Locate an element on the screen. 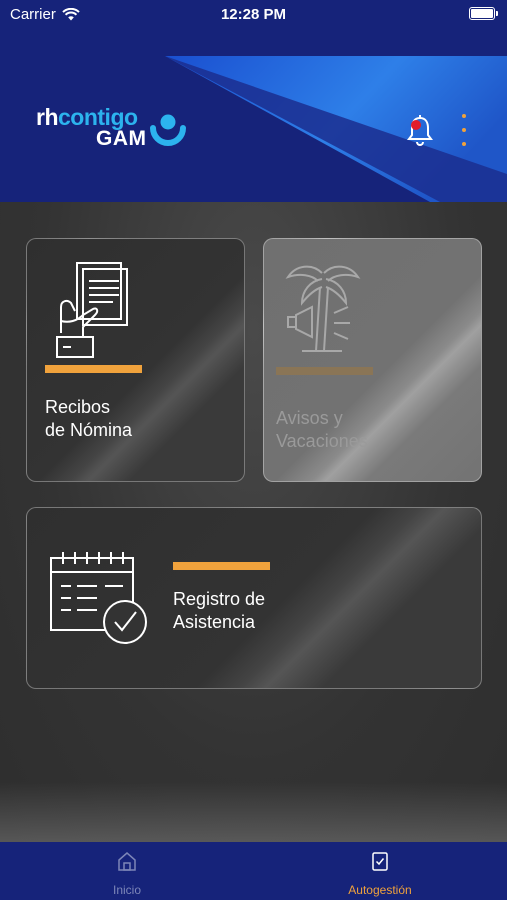 The height and width of the screenshot is (900, 507). battery-icon is located at coordinates (483, 13).